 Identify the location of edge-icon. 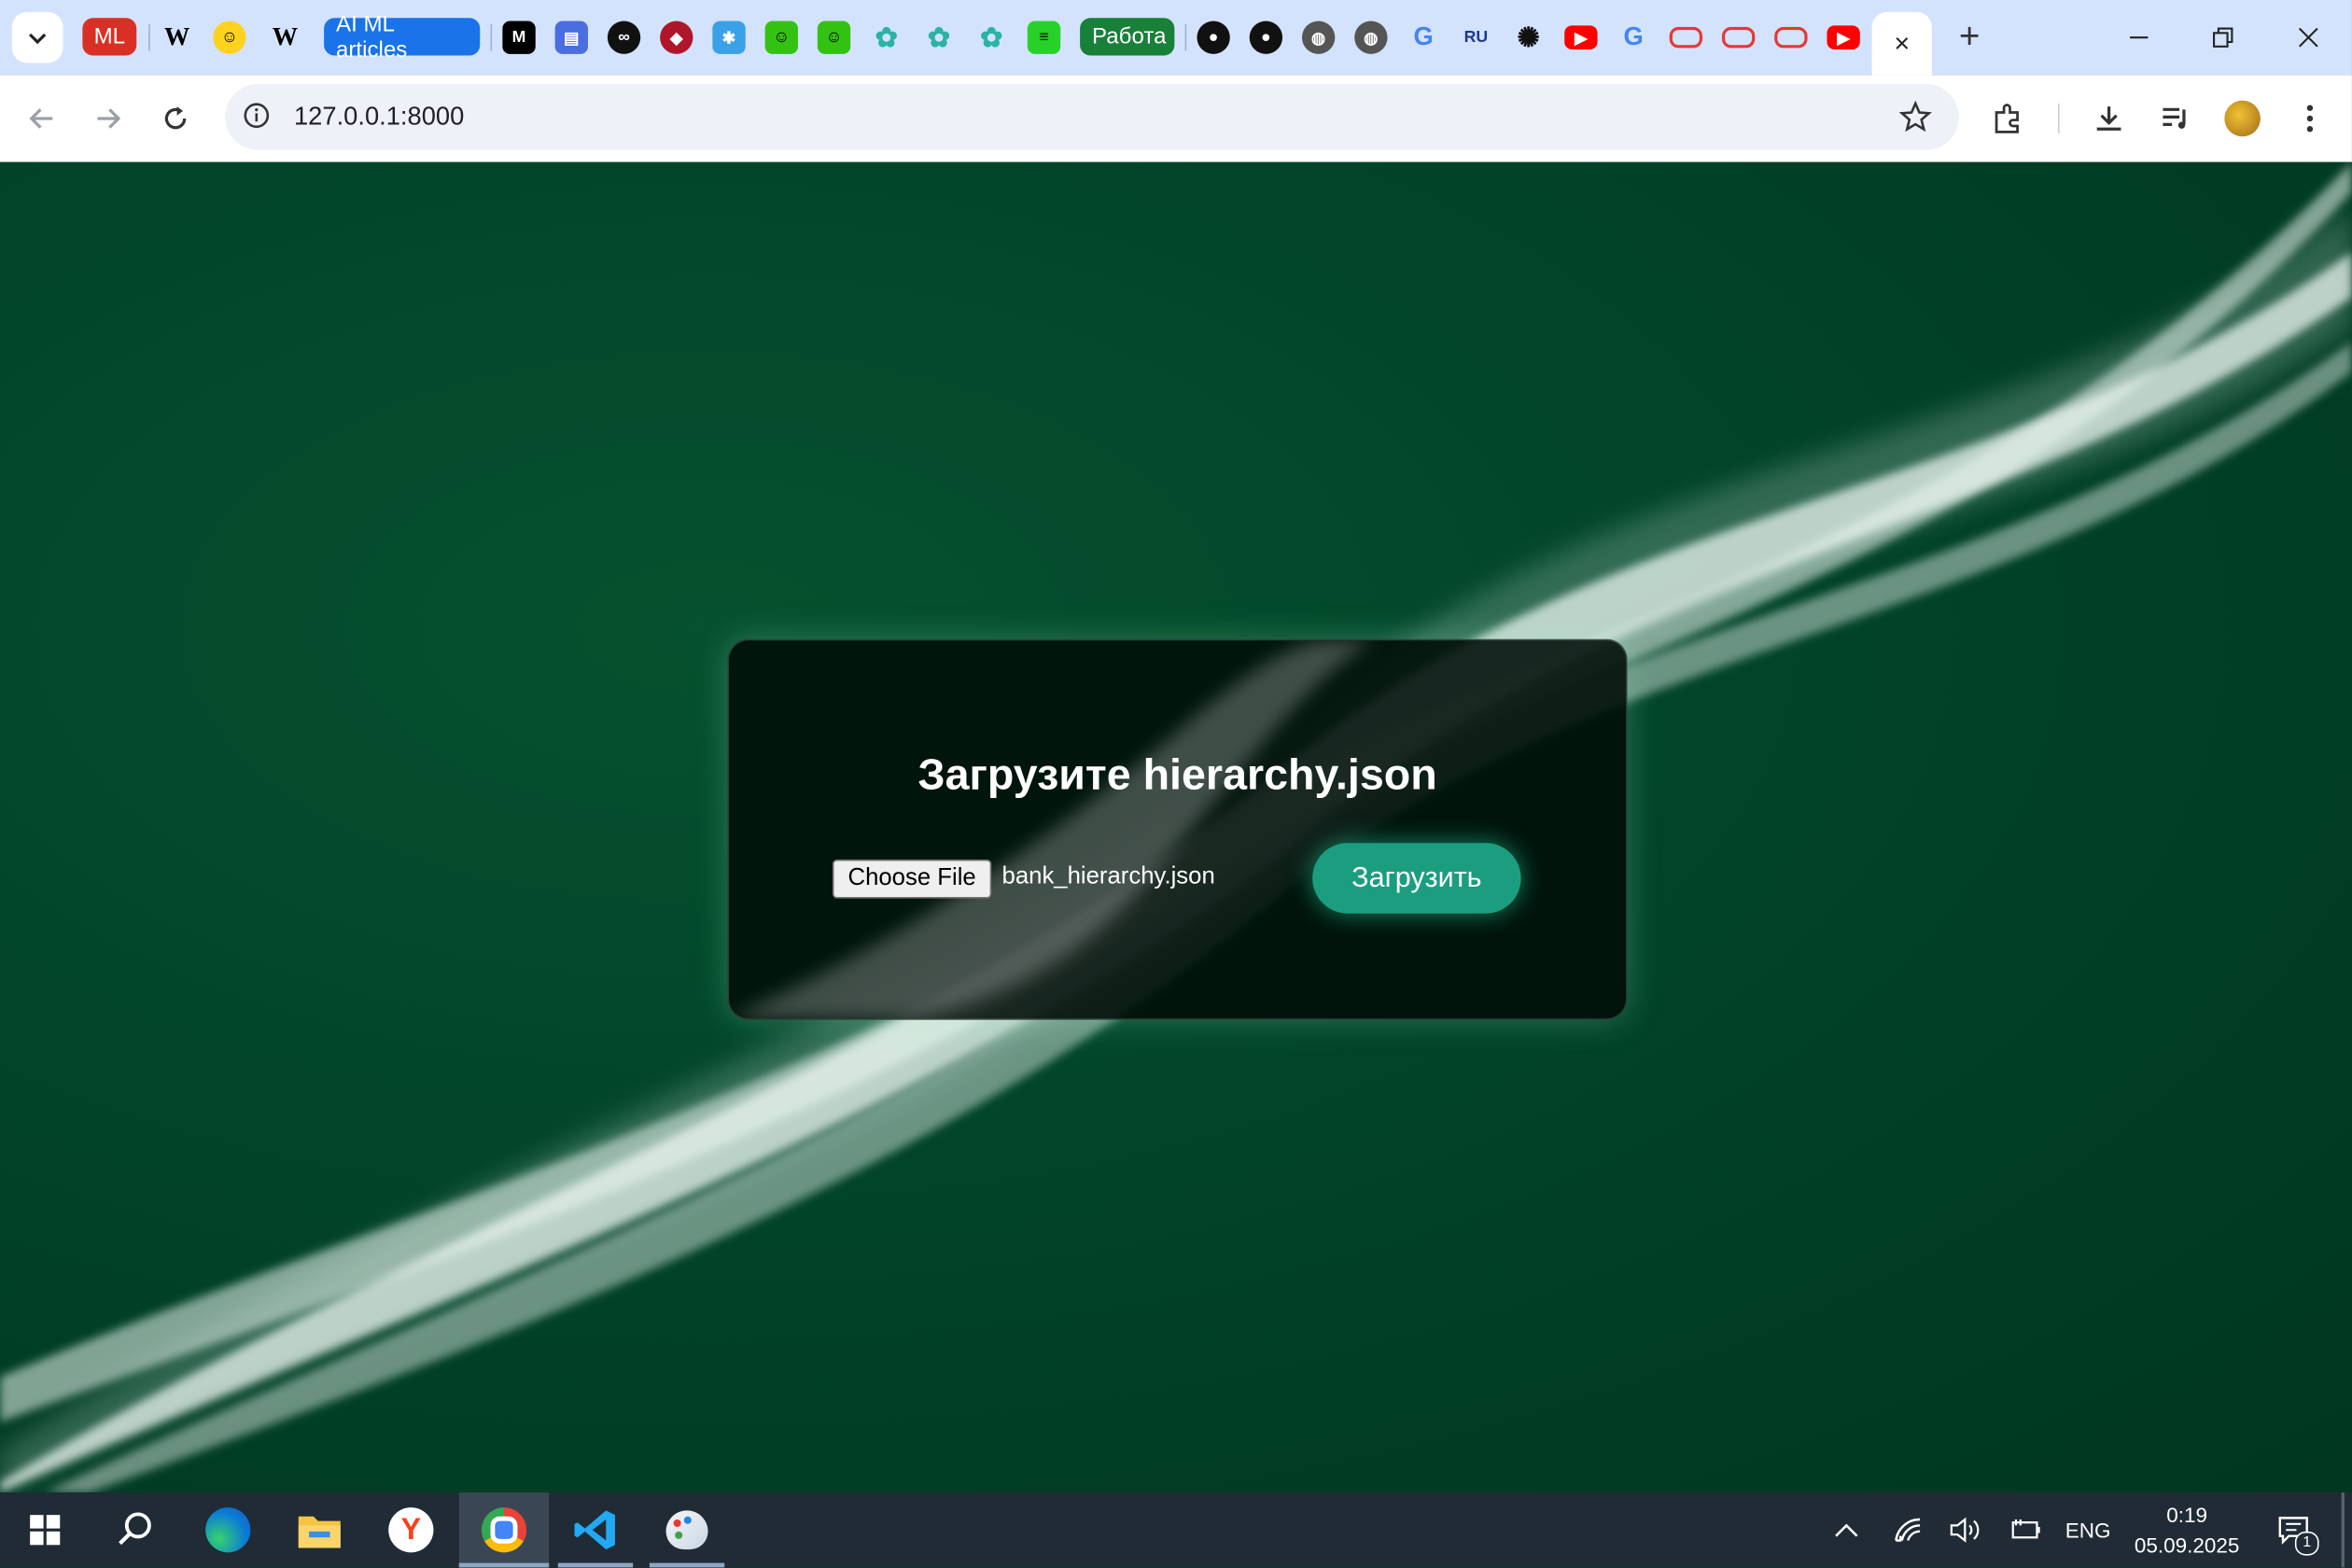
(228, 1530).